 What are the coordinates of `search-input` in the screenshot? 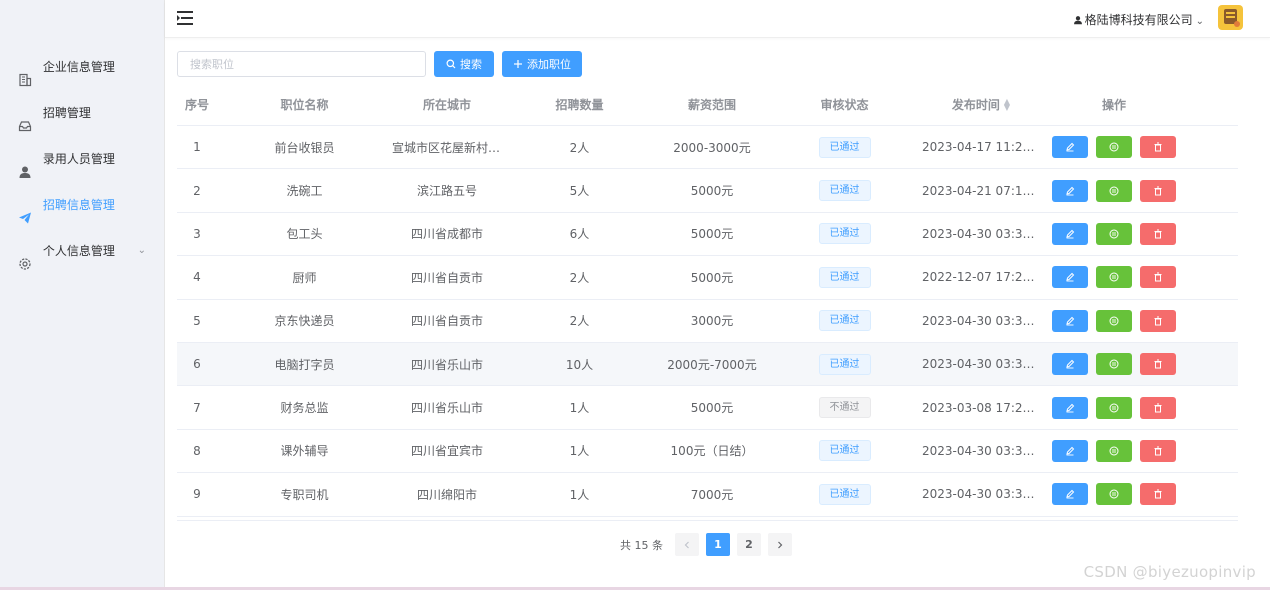 It's located at (301, 64).